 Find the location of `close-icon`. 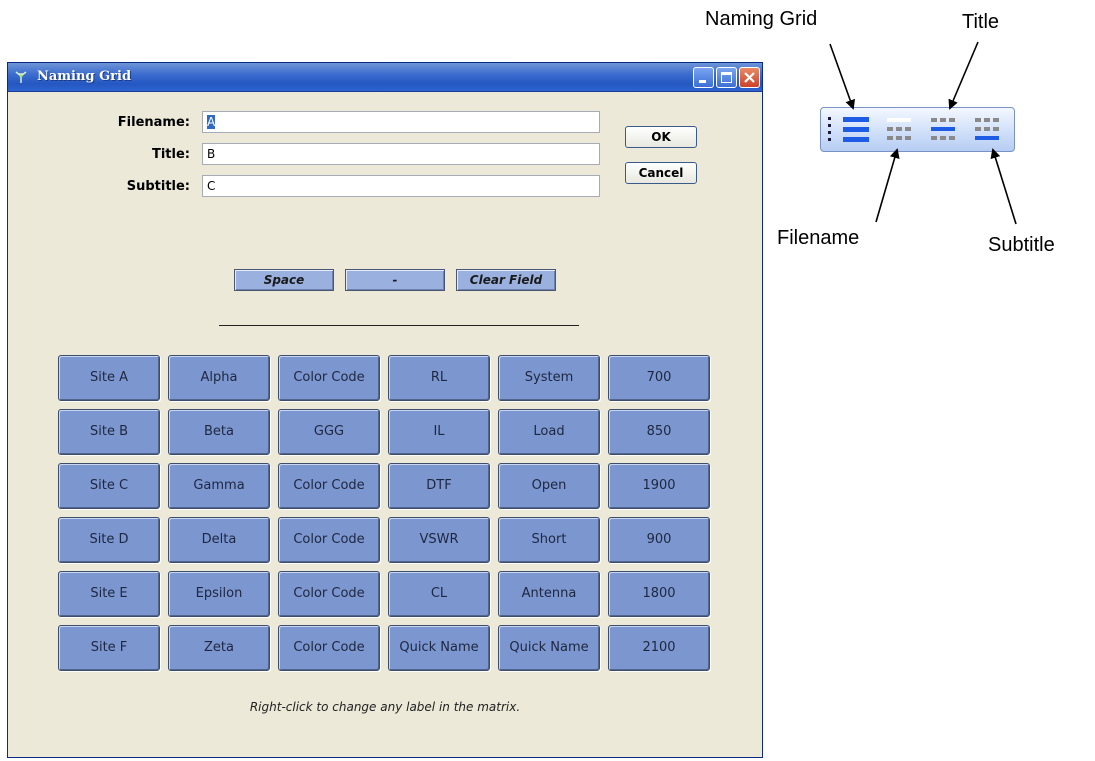

close-icon is located at coordinates (749, 77).